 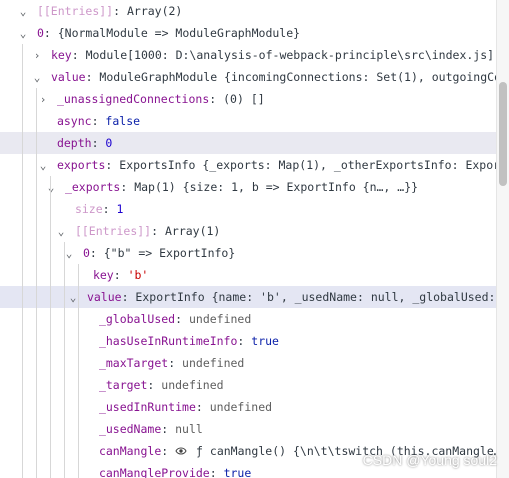 What do you see at coordinates (123, 385) in the screenshot?
I see `row-key: _target` at bounding box center [123, 385].